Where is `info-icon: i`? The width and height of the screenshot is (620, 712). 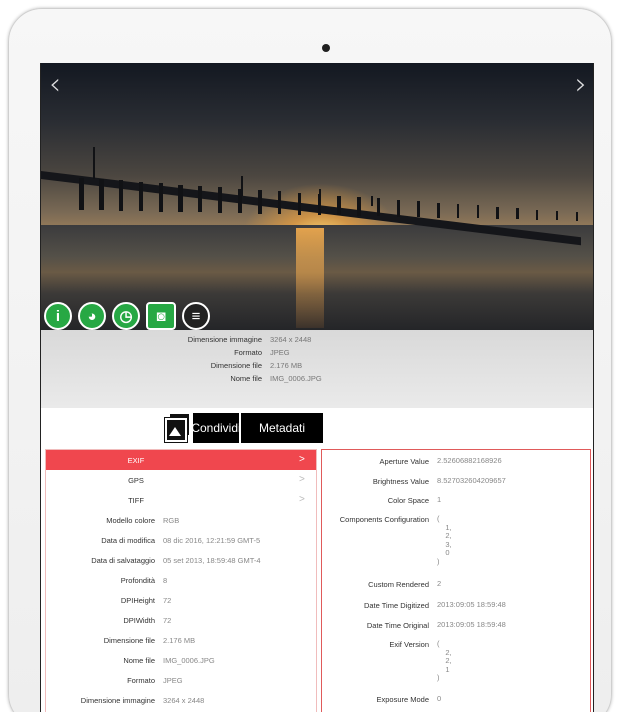
info-icon: i is located at coordinates (58, 316).